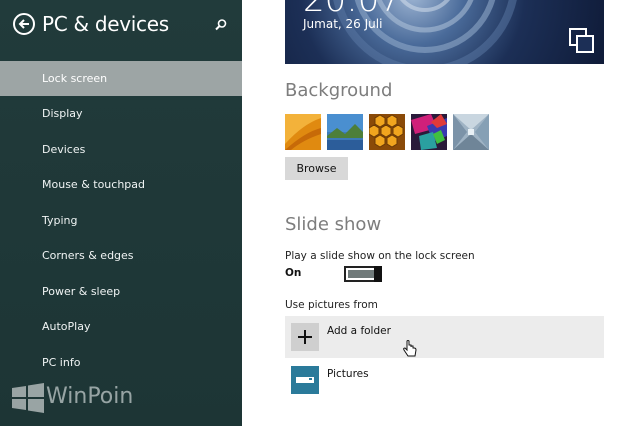 This screenshot has height=426, width=640. Describe the element at coordinates (339, 90) in the screenshot. I see `background-title: Background` at that location.